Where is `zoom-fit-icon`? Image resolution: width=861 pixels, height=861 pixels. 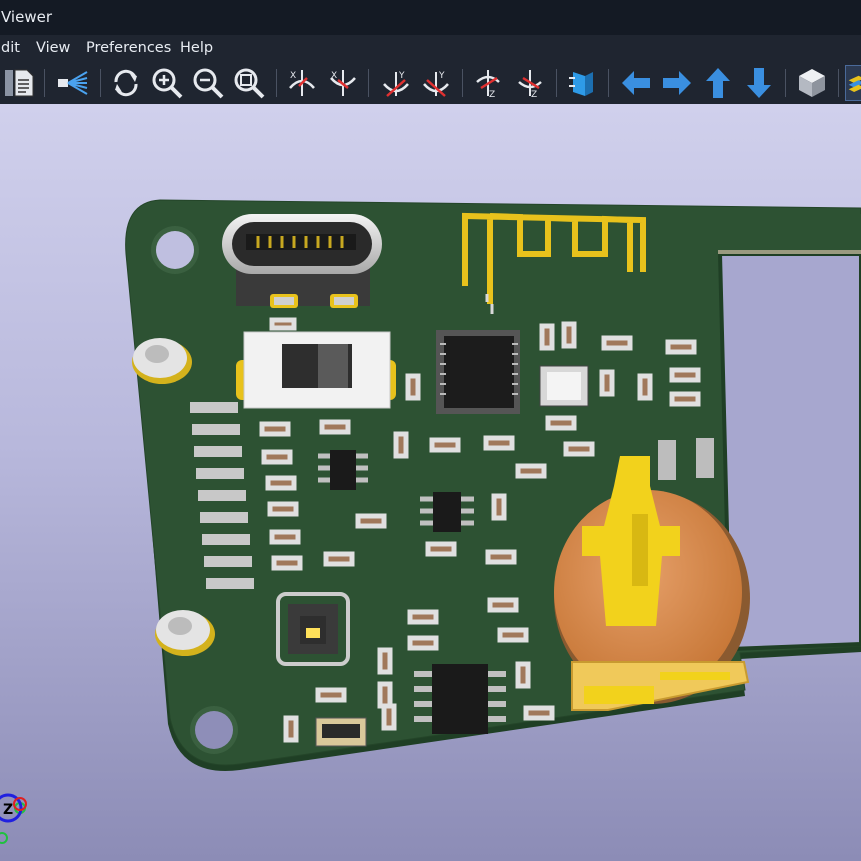 zoom-fit-icon is located at coordinates (249, 83).